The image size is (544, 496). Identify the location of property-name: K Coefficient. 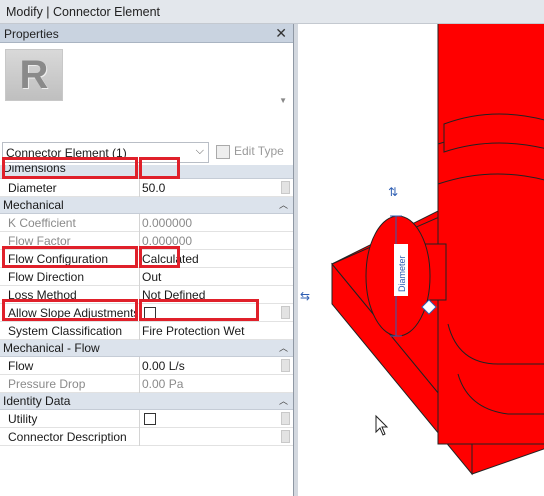
(42, 223).